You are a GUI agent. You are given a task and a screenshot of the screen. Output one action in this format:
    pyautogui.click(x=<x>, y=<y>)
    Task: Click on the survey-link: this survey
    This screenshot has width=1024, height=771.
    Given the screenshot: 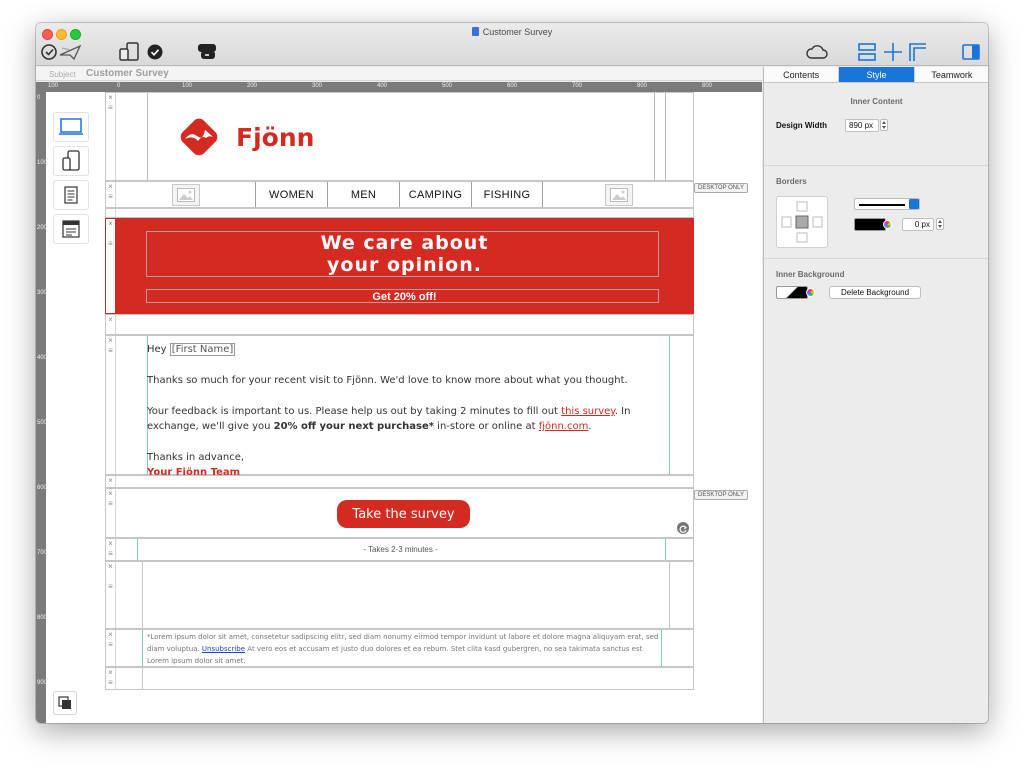 What is the action you would take?
    pyautogui.click(x=588, y=411)
    